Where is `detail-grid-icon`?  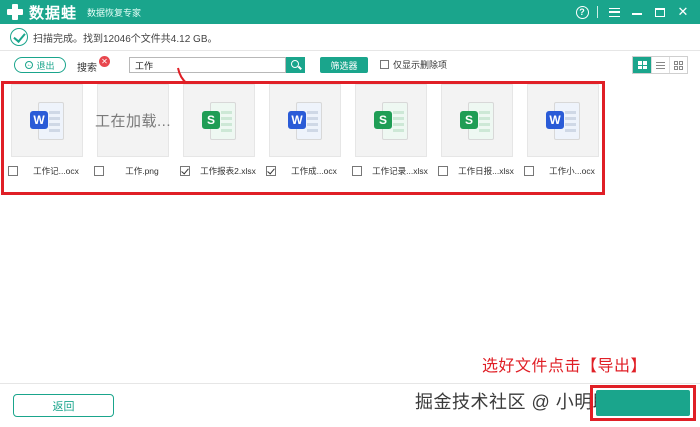
detail-grid-icon is located at coordinates (678, 65).